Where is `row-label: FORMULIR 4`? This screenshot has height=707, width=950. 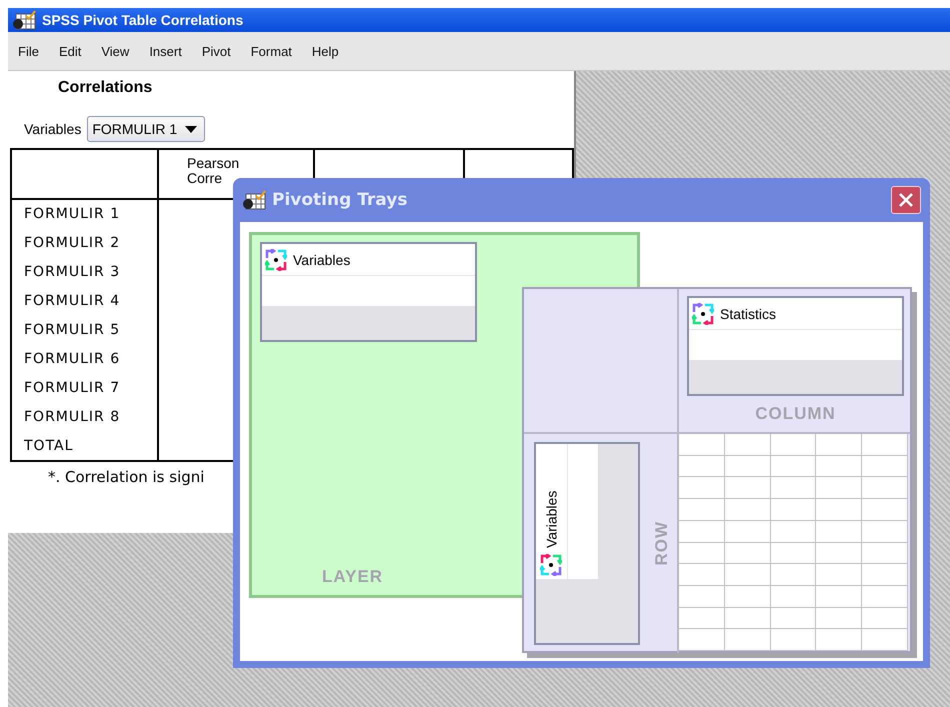 row-label: FORMULIR 4 is located at coordinates (72, 301).